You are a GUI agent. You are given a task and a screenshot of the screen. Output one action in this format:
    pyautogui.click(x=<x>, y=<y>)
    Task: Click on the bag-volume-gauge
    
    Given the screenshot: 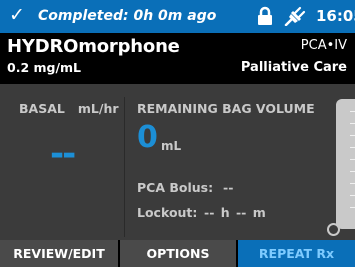 What is the action you would take?
    pyautogui.click(x=345, y=164)
    